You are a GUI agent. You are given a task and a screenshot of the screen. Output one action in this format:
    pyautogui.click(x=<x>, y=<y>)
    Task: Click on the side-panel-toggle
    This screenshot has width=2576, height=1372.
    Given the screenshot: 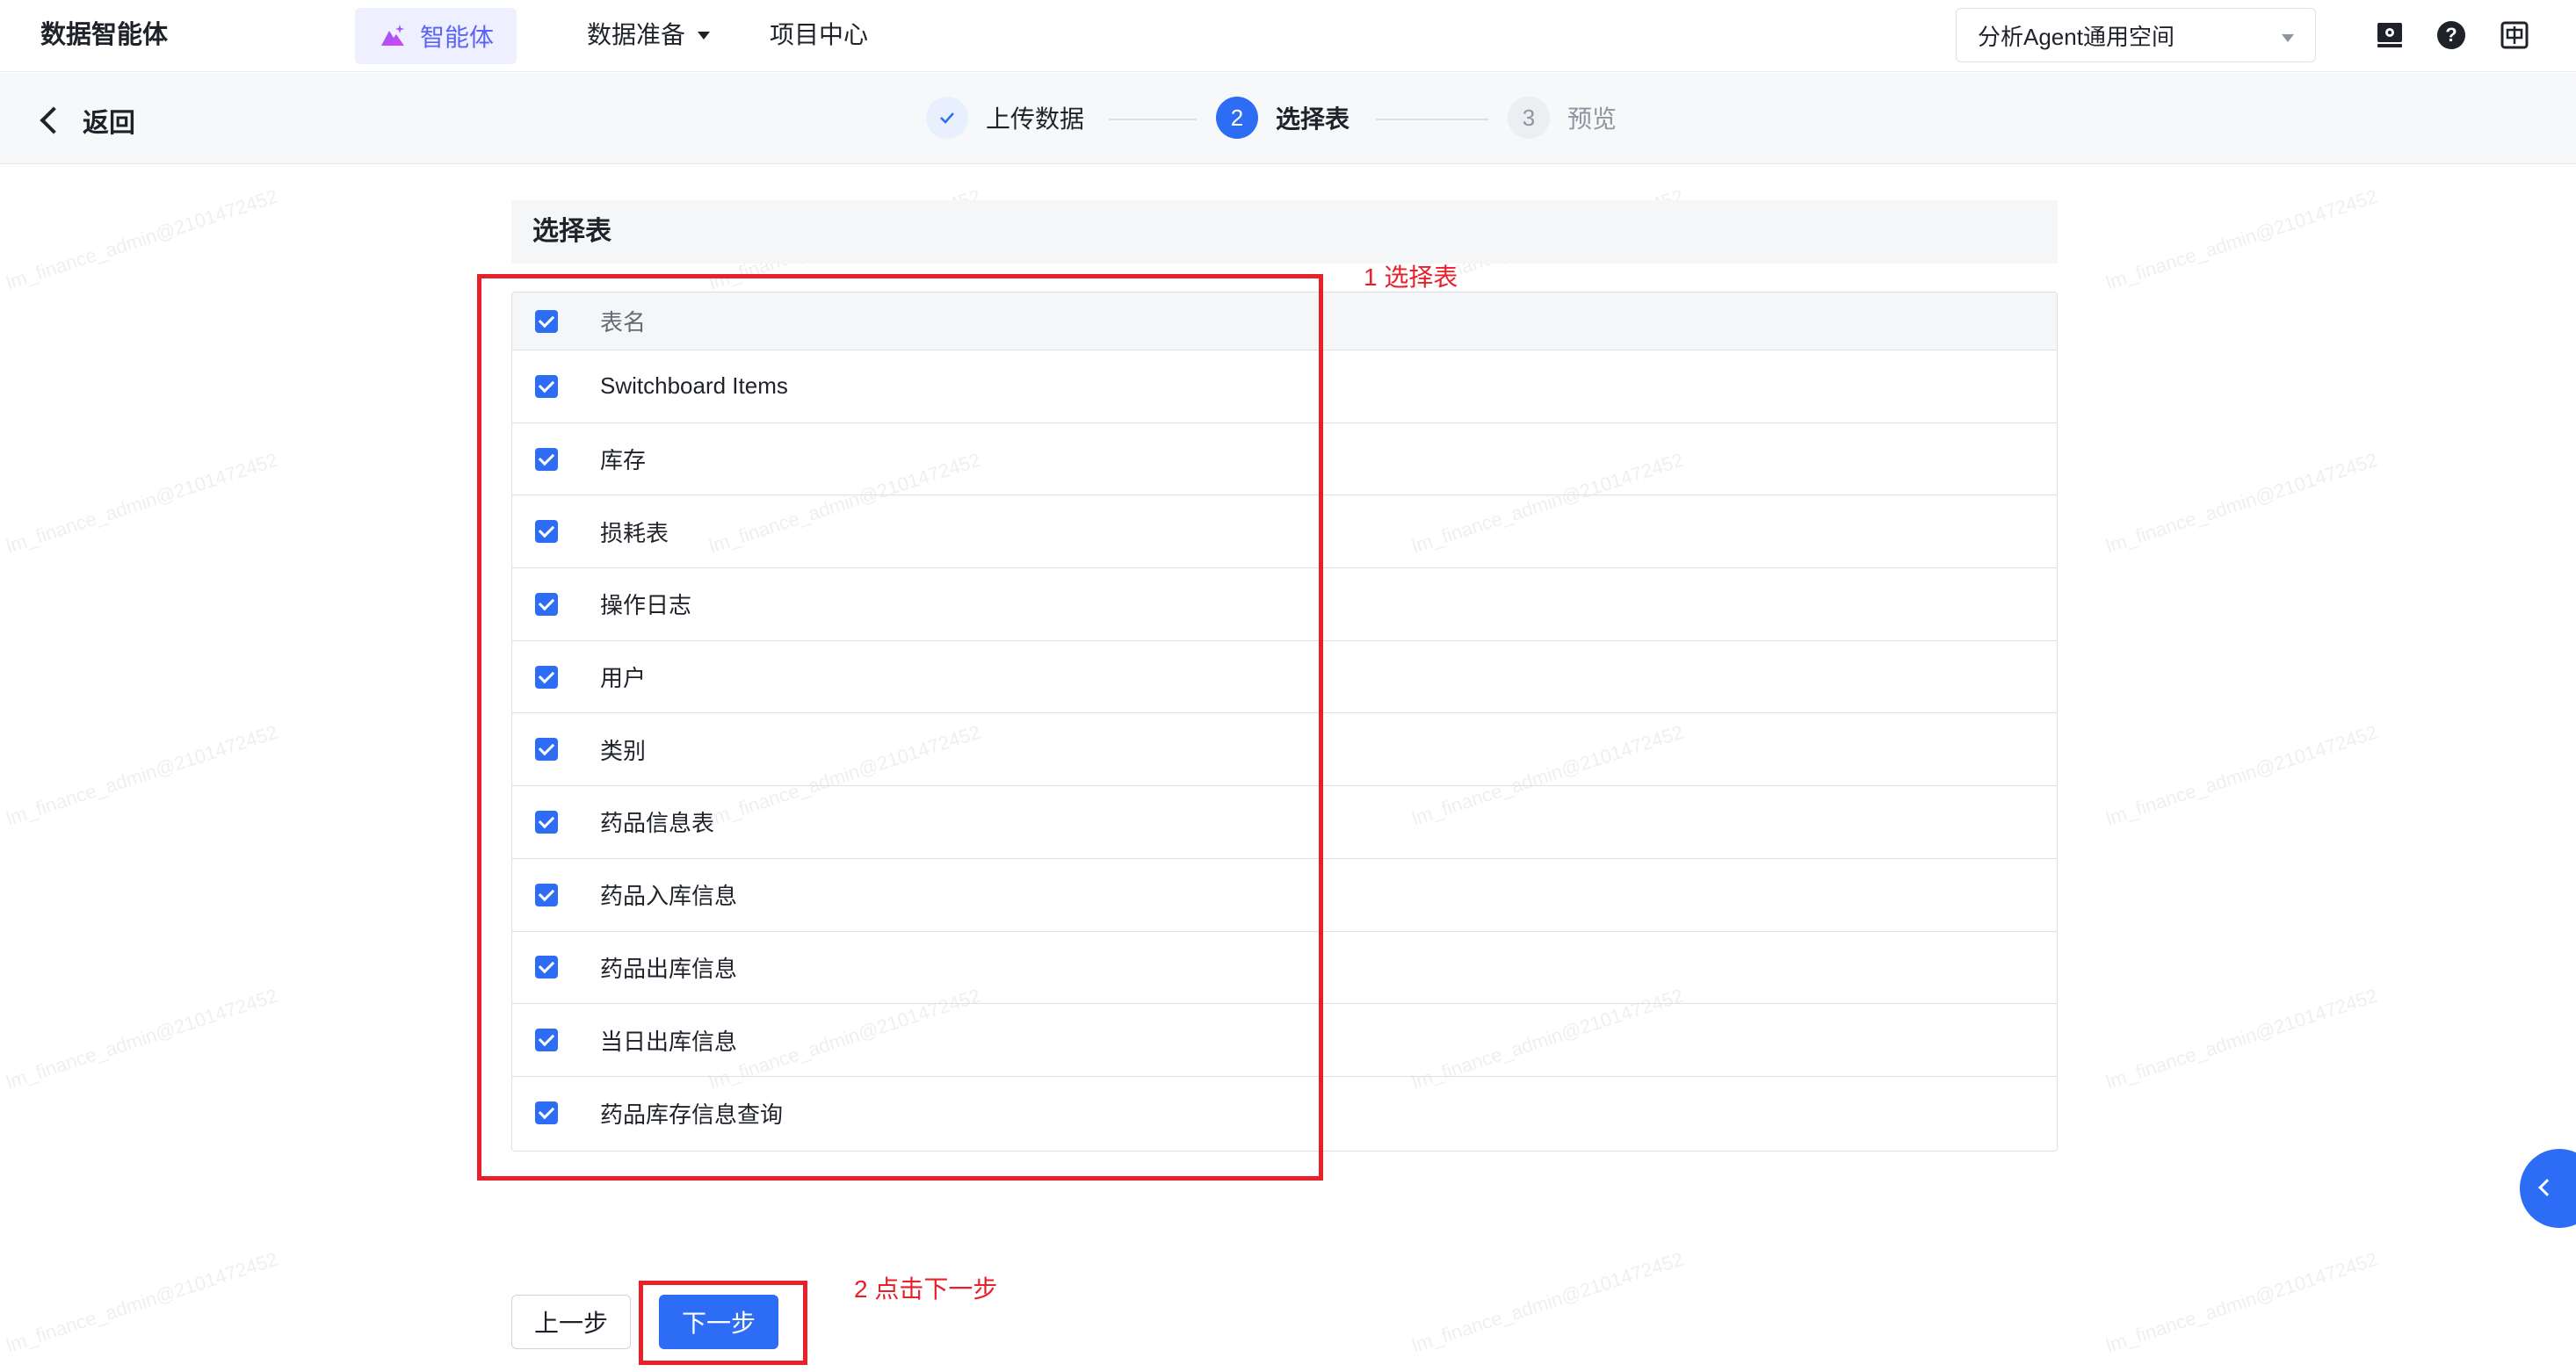 What is the action you would take?
    pyautogui.click(x=2548, y=1188)
    